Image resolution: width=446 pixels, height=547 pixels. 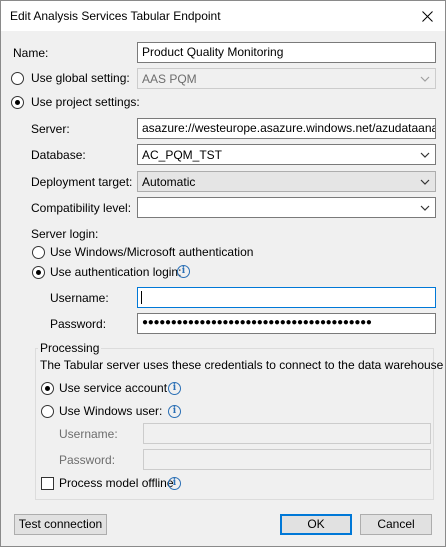 I want to click on username-label: Username:, so click(x=79, y=298).